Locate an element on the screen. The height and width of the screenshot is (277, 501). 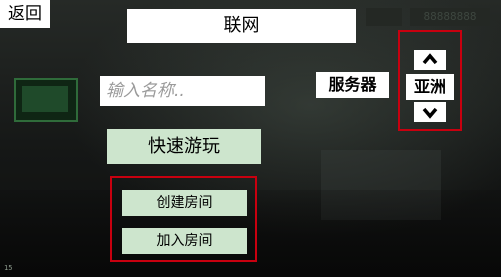
name-input is located at coordinates (182, 91).